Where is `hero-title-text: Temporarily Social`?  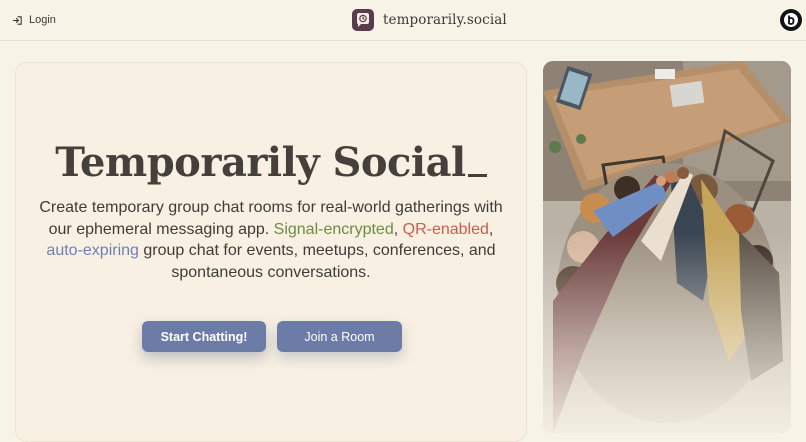
hero-title-text: Temporarily Social is located at coordinates (260, 162).